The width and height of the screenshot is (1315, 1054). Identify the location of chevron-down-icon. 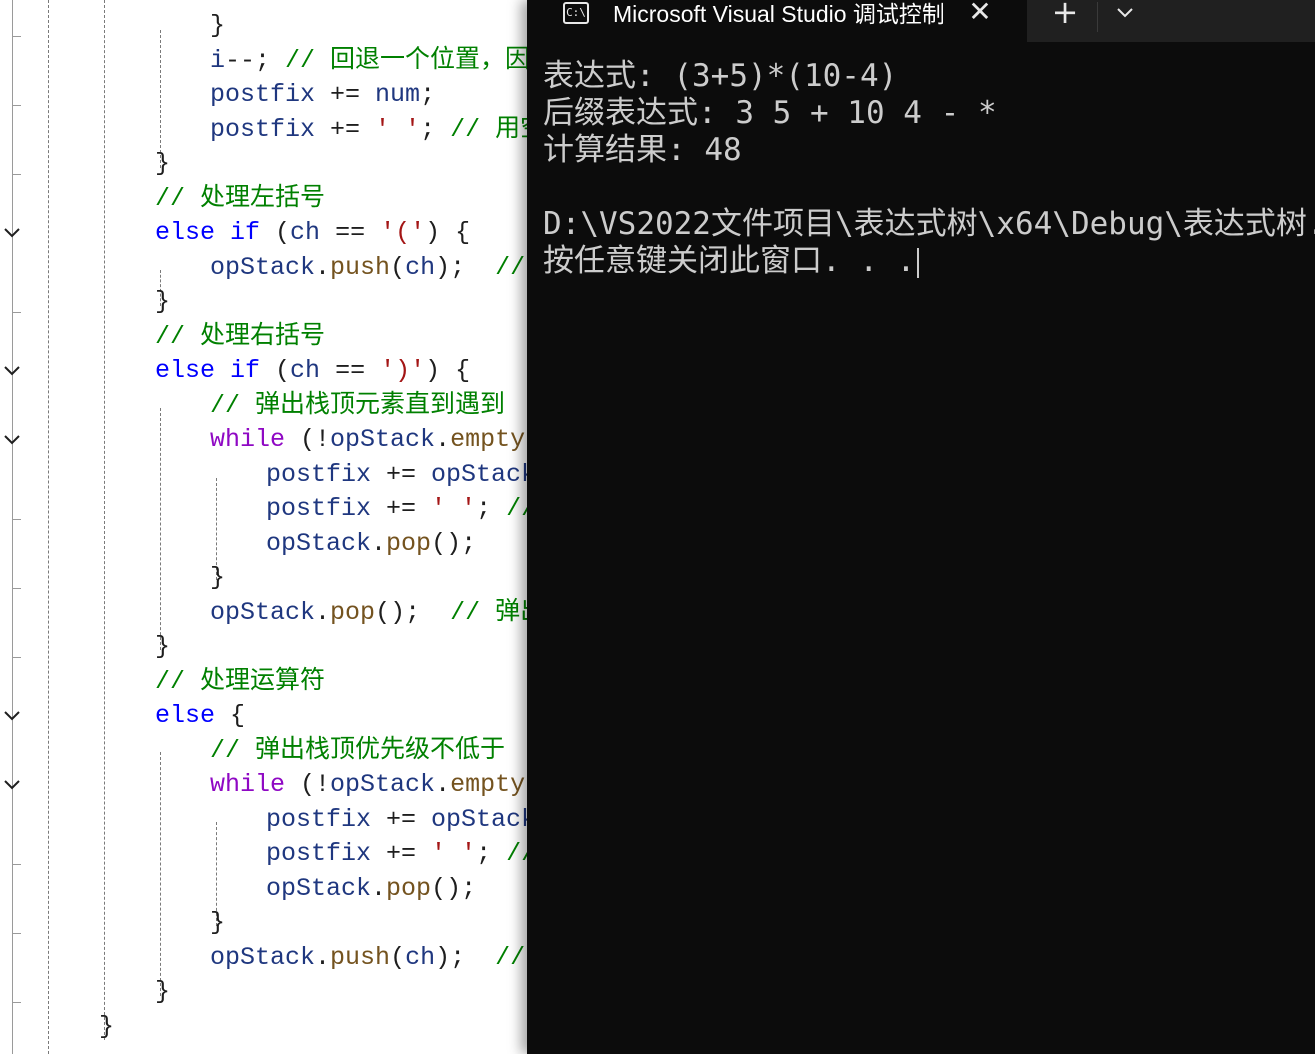
(1125, 13).